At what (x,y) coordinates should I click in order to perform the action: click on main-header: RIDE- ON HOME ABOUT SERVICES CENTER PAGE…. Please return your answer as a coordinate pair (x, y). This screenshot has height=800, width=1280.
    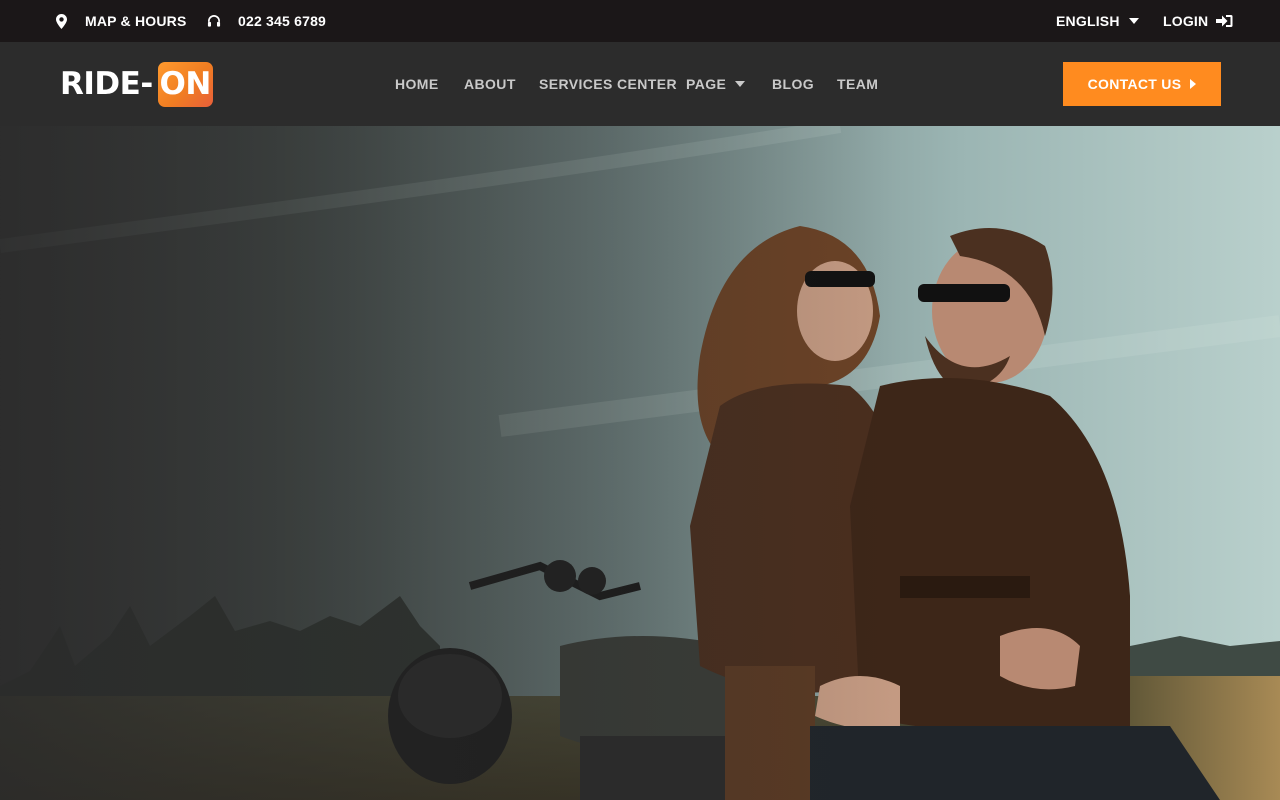
    Looking at the image, I should click on (640, 84).